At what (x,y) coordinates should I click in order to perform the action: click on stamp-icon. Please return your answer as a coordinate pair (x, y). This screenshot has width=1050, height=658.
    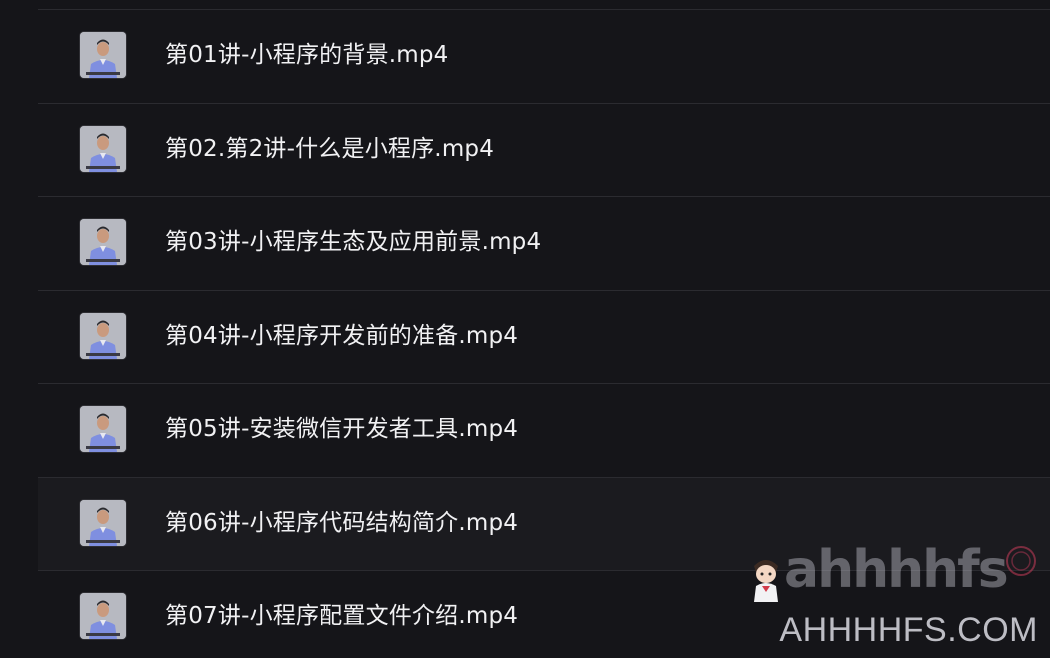
    Looking at the image, I should click on (1021, 561).